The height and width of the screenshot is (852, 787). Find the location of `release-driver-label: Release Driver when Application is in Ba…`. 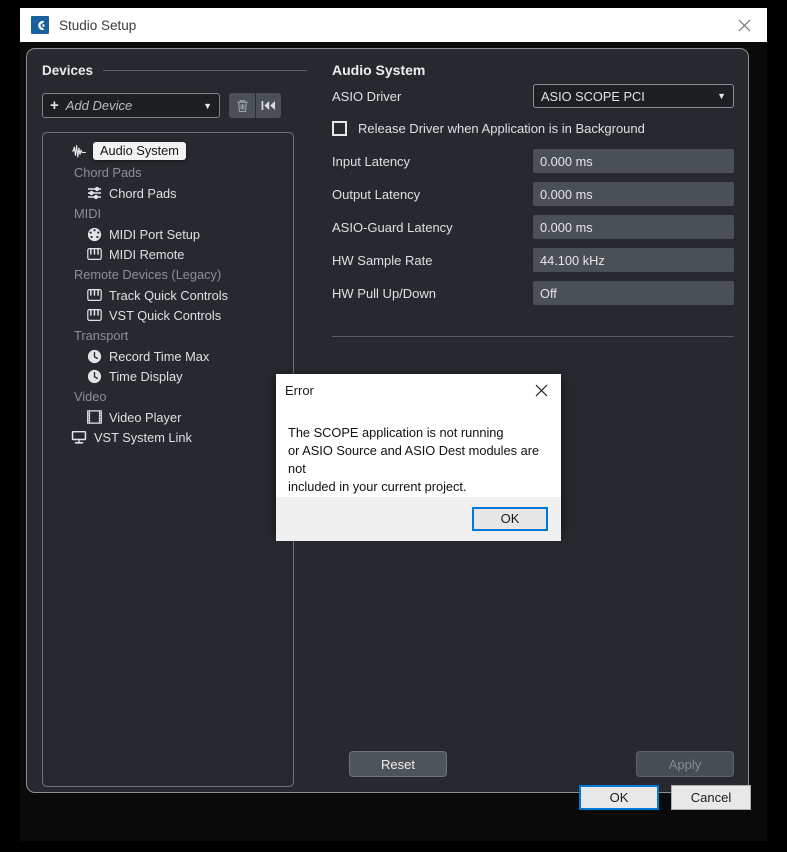

release-driver-label: Release Driver when Application is in Ba… is located at coordinates (501, 128).